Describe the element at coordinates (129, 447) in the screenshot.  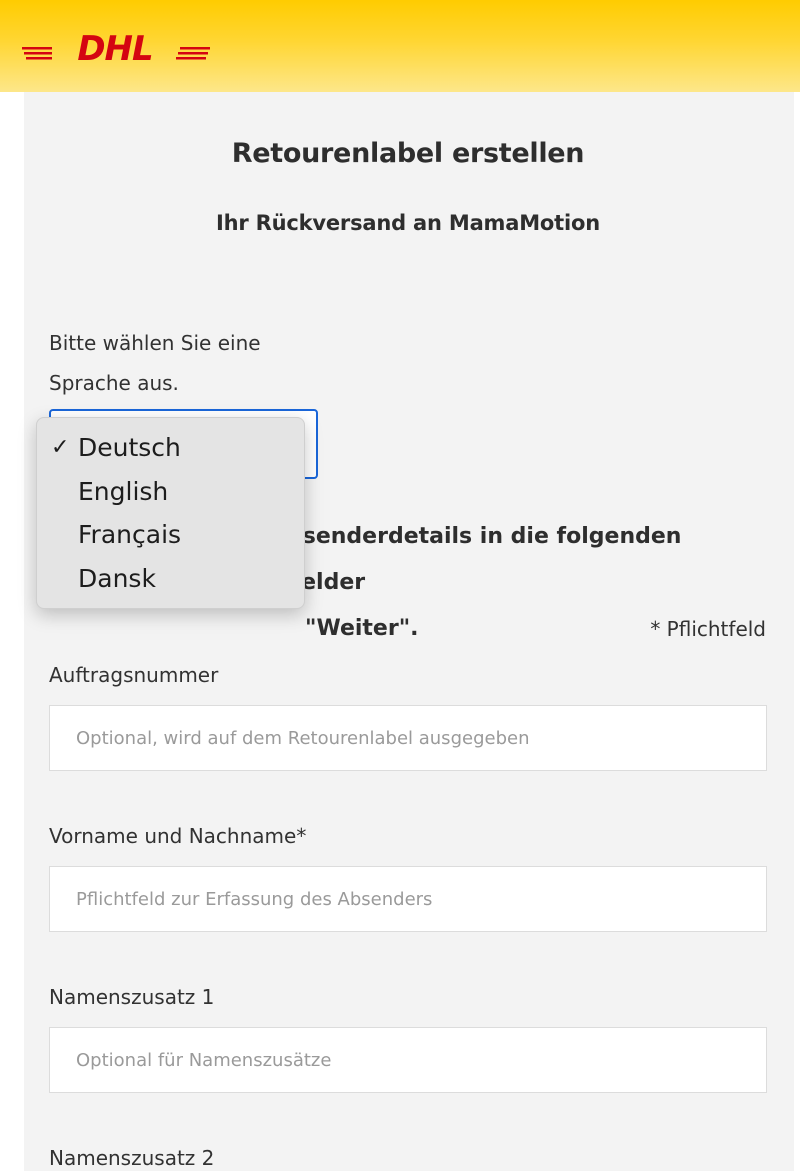
I see `language-option-label: Deutsch` at that location.